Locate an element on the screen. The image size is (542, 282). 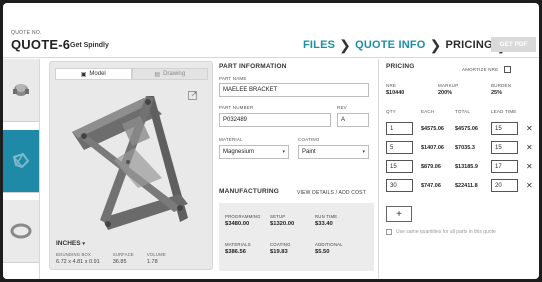
part-info-title: PART INFORMATION is located at coordinates (253, 66).